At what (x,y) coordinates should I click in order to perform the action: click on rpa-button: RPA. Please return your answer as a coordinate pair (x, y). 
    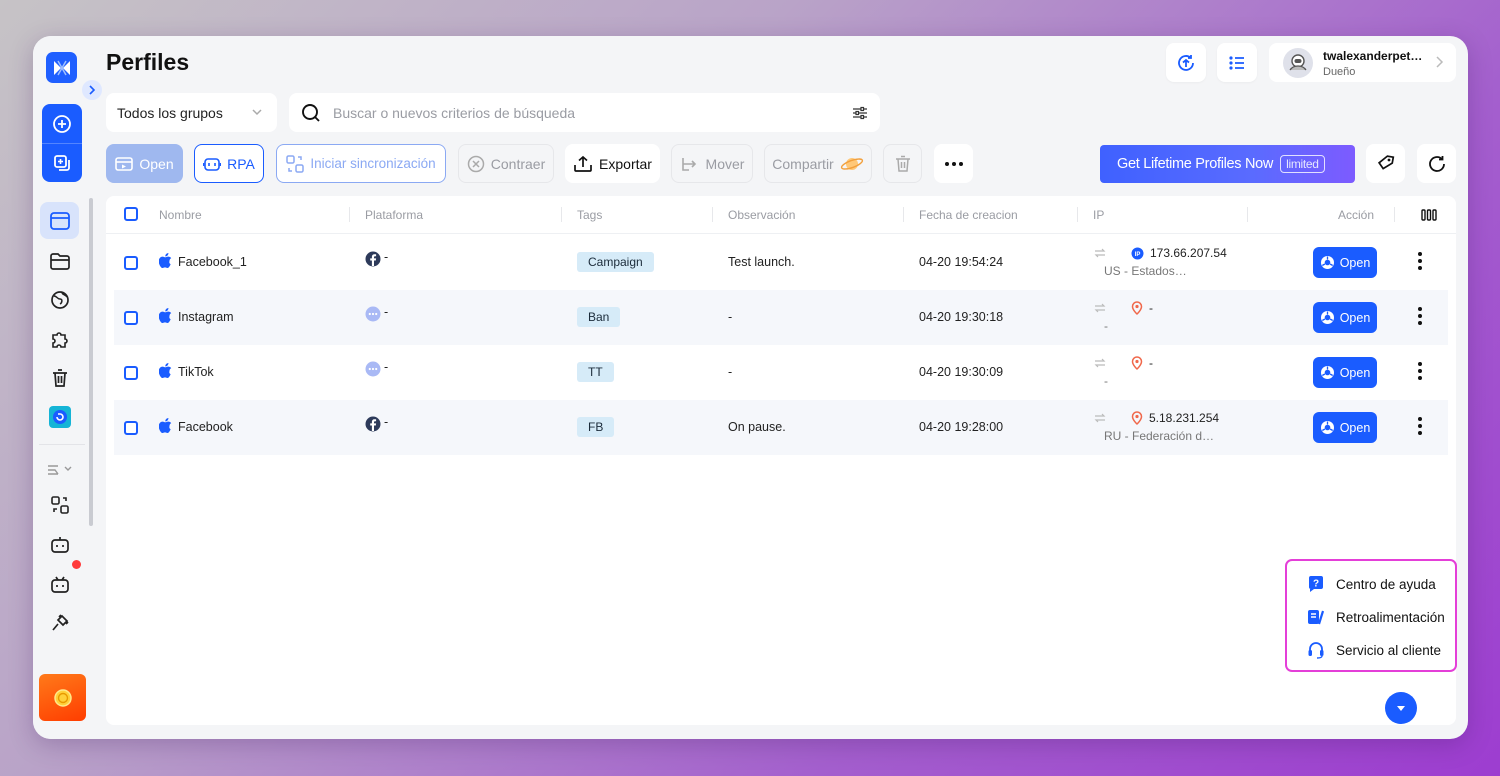
    Looking at the image, I should click on (229, 163).